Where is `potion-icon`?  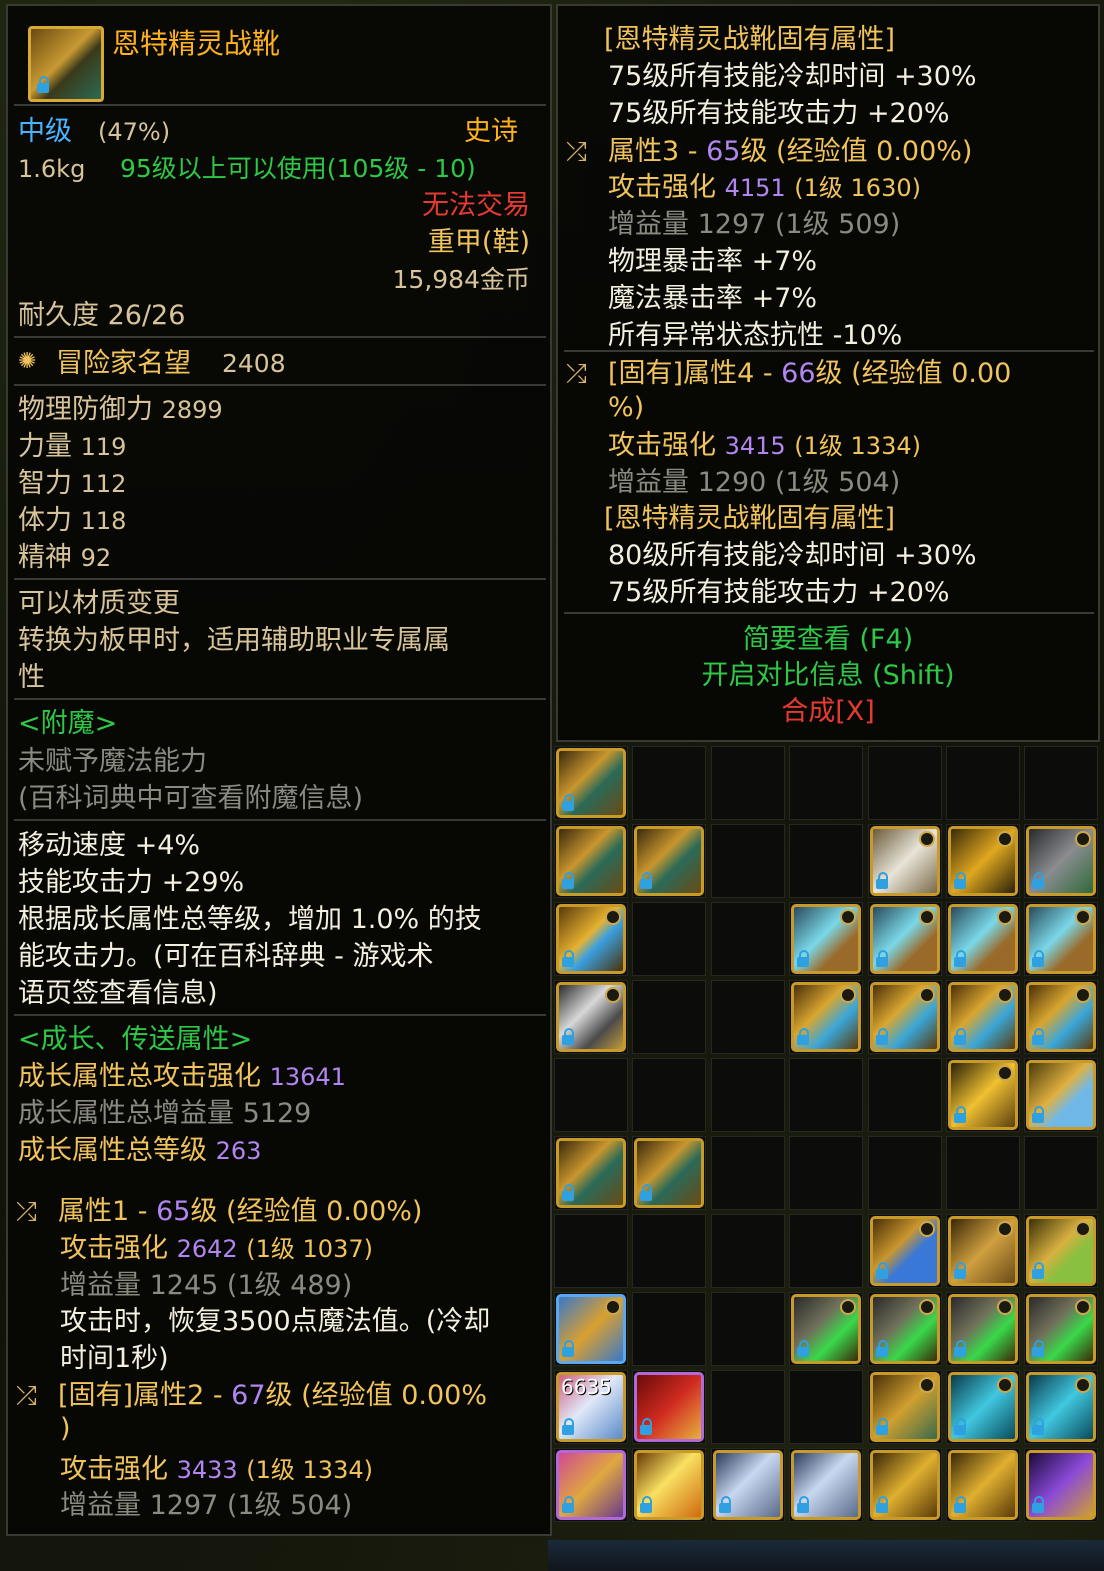
potion-icon is located at coordinates (1061, 1095).